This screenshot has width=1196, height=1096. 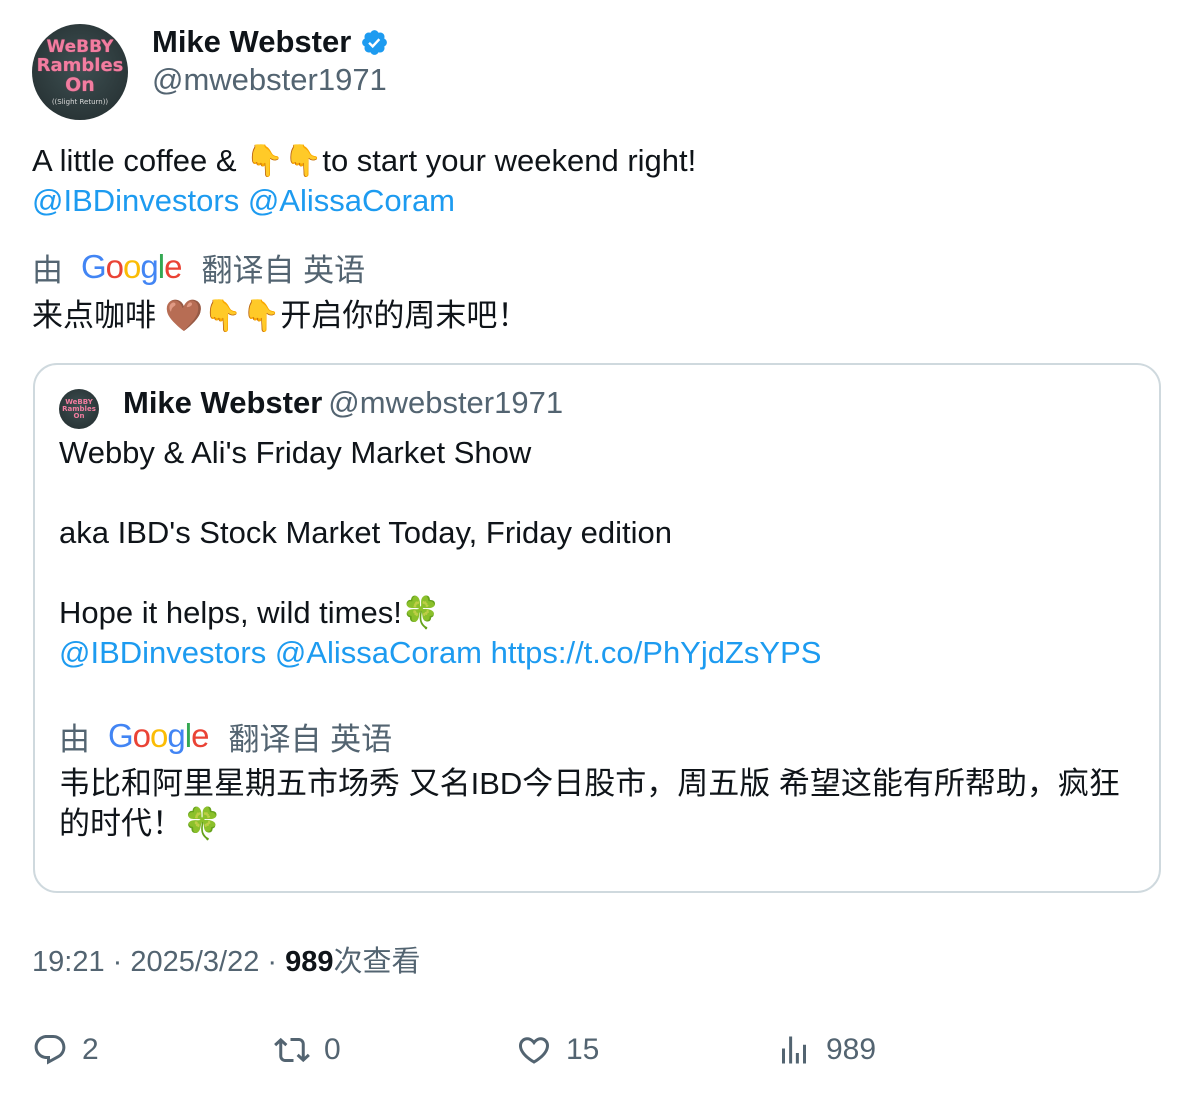 What do you see at coordinates (656, 652) in the screenshot?
I see `url-link: https://t.co/PhYjdZsYPS` at bounding box center [656, 652].